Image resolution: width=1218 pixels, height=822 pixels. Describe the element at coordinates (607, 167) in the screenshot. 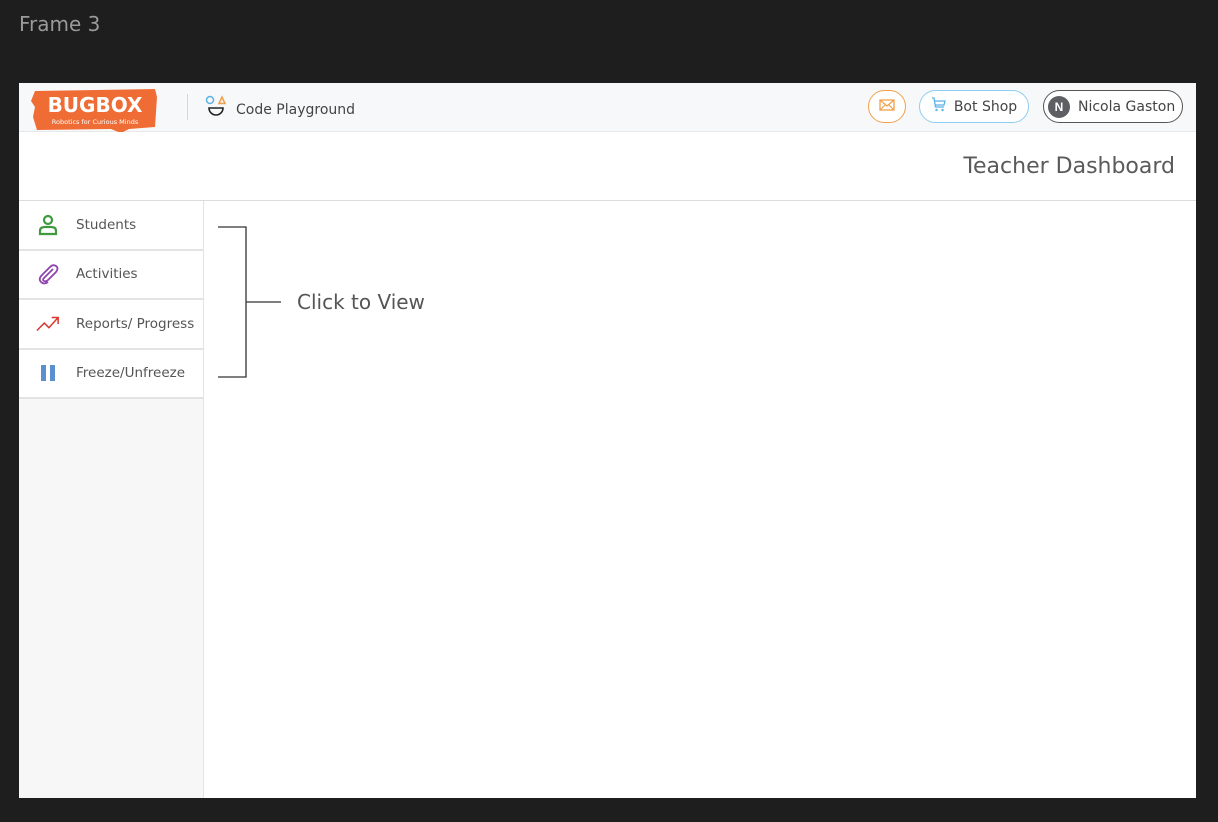

I see `page-header: Teacher Dashboard` at that location.